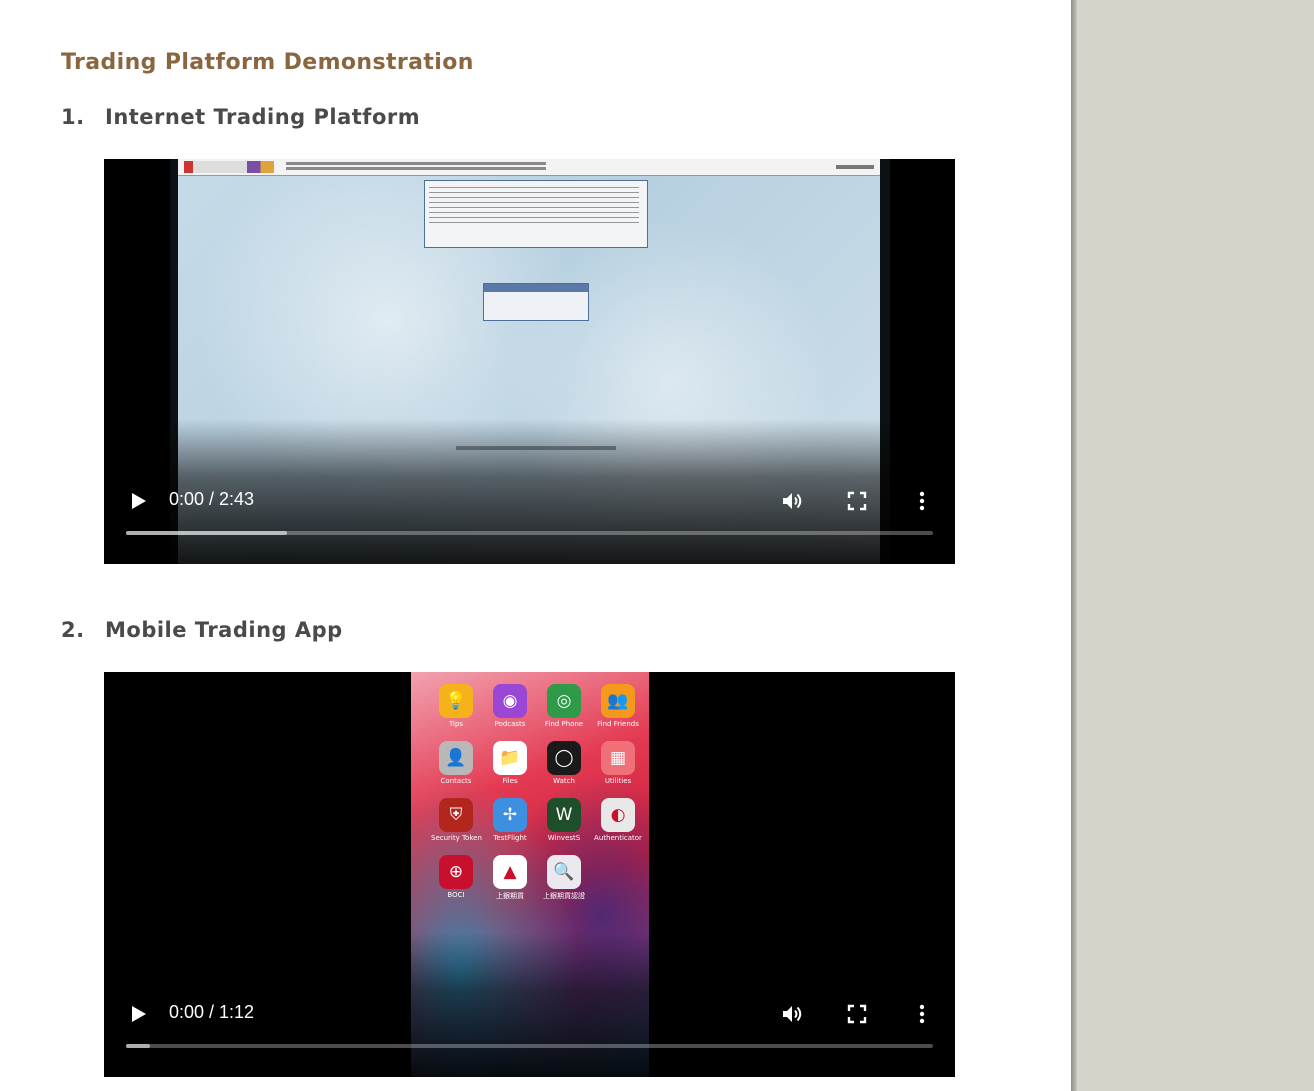 The width and height of the screenshot is (1314, 1091). I want to click on app-6: ◯ Watch, so click(564, 763).